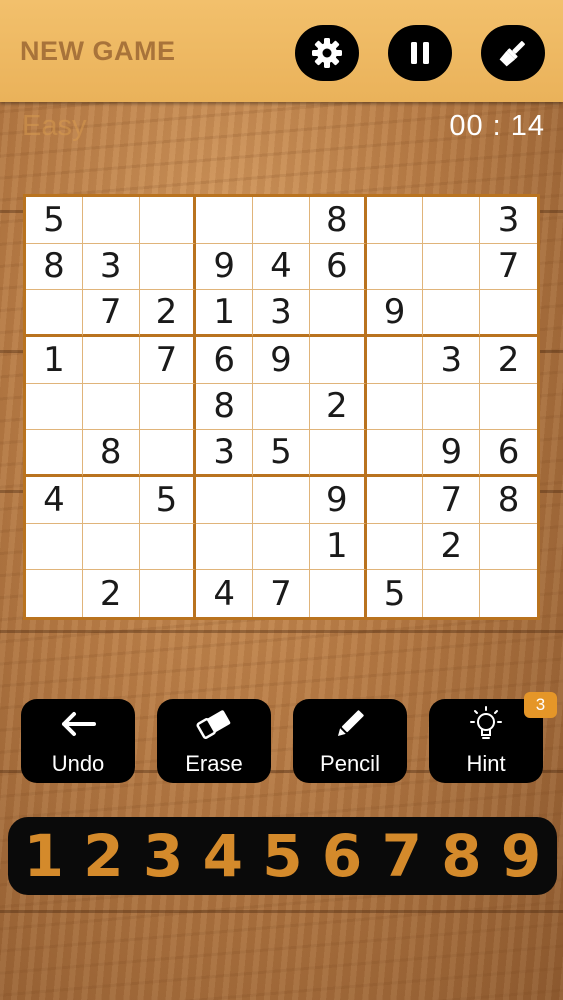 The width and height of the screenshot is (563, 1000). I want to click on sudoku-cell-r8c1, so click(54, 547).